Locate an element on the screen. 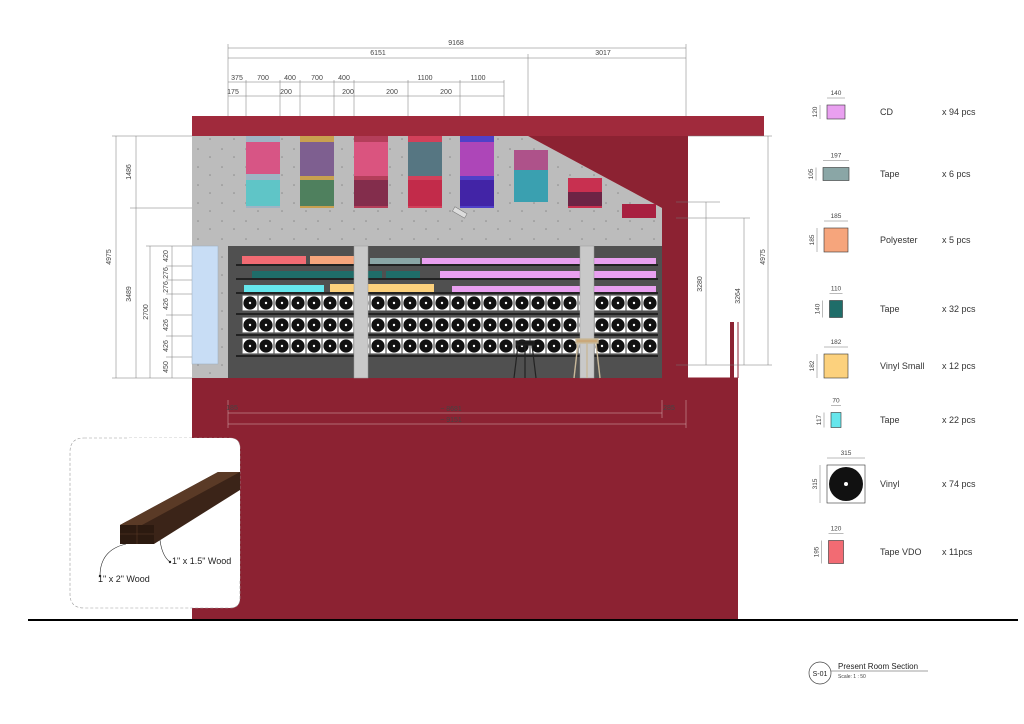  legend-width: 140 is located at coordinates (836, 93).